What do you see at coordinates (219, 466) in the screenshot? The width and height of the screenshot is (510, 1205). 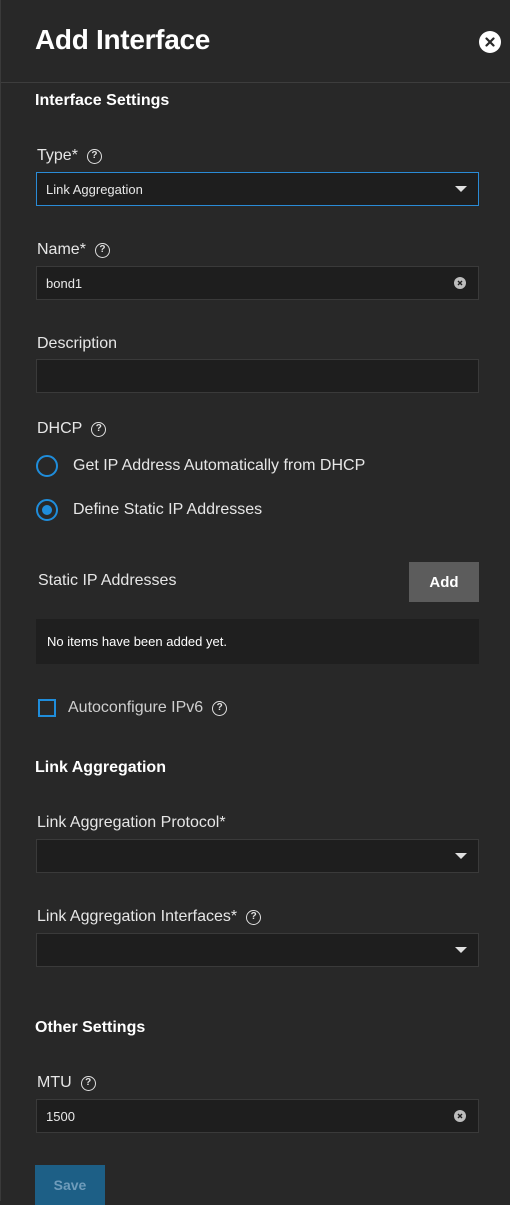 I see `dhcp-auto-label: Get IP Address Automatically from DHCP` at bounding box center [219, 466].